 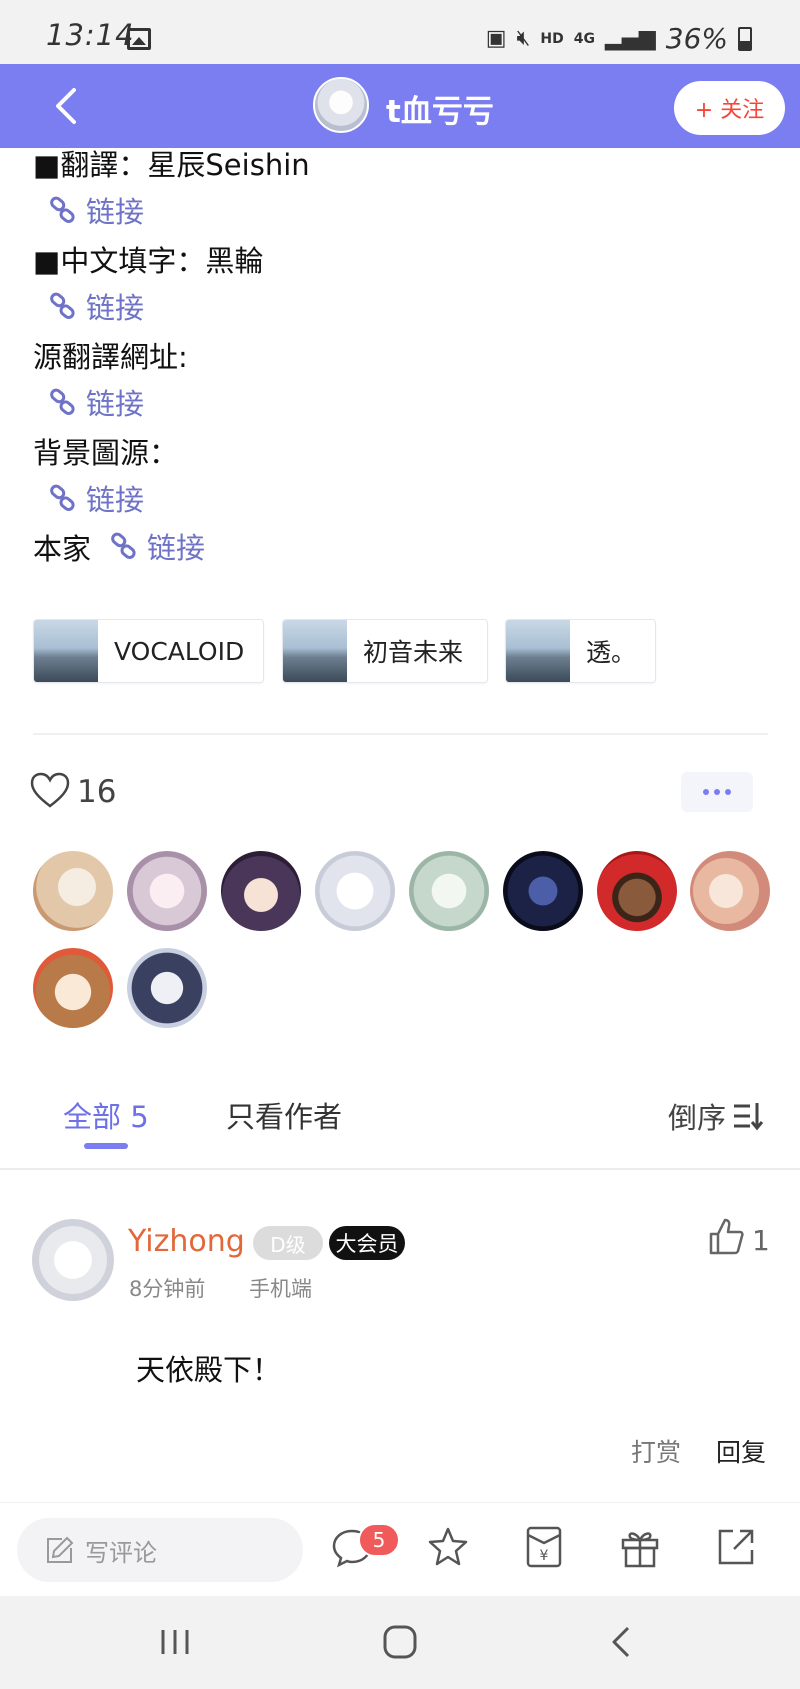 What do you see at coordinates (580, 651) in the screenshot?
I see `tag-tou: 透。` at bounding box center [580, 651].